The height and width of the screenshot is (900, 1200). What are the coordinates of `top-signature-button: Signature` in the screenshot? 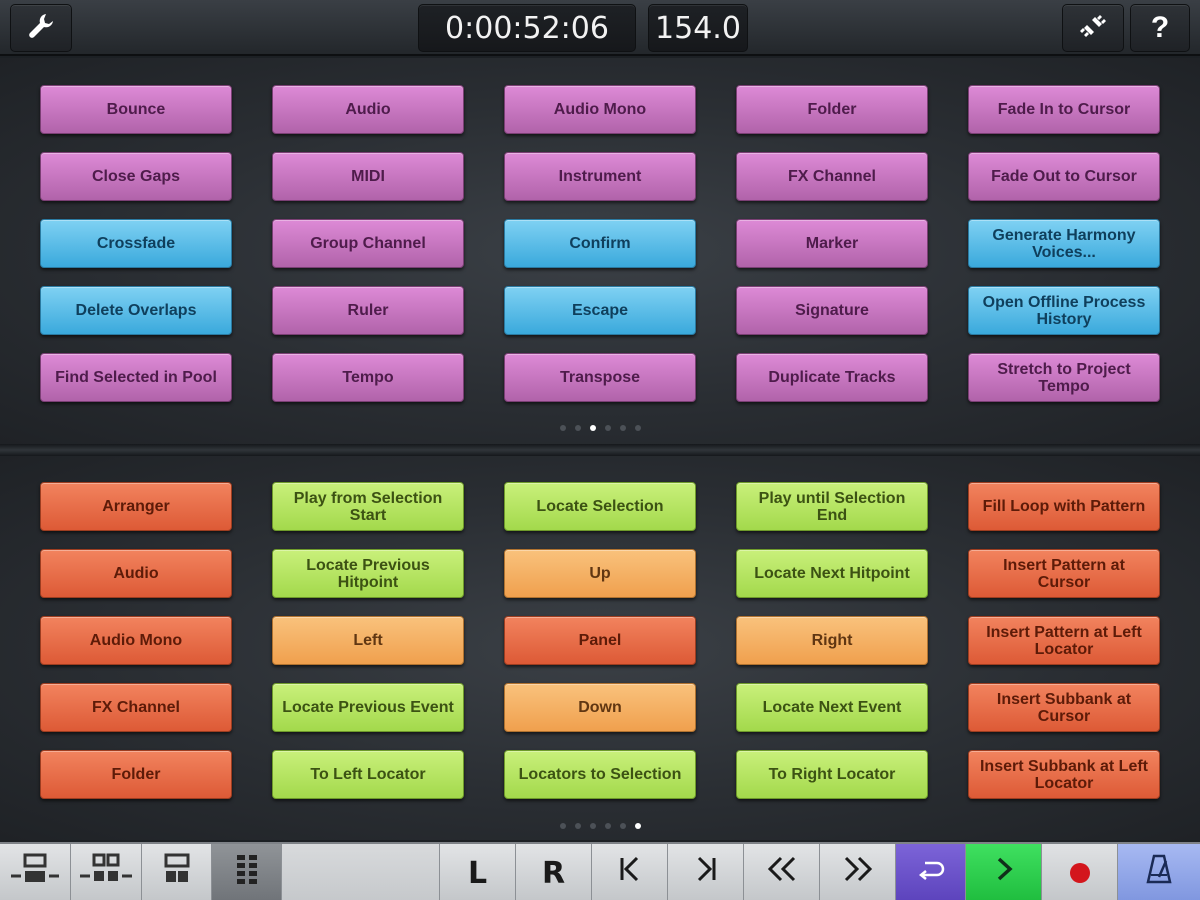 It's located at (832, 310).